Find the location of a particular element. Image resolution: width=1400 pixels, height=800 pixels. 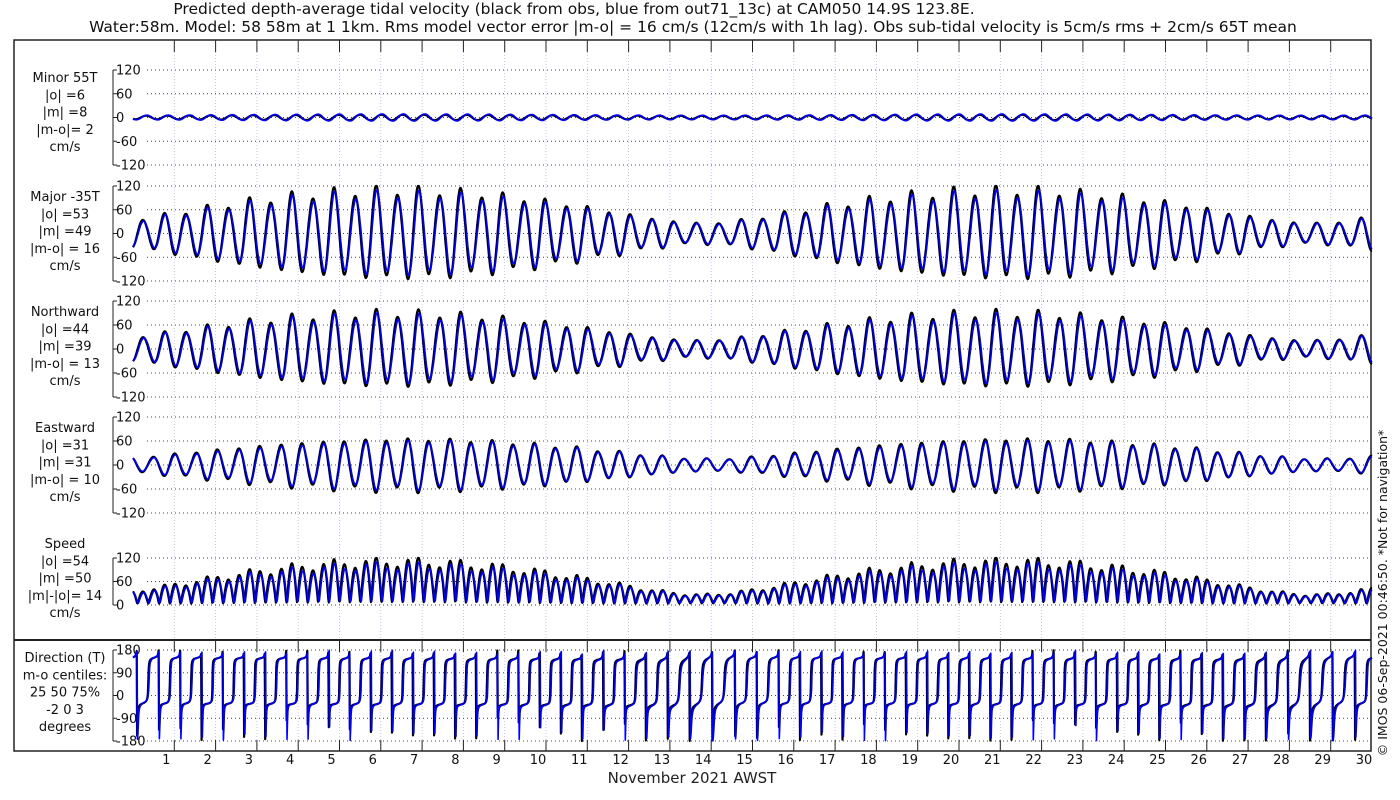

x-tick-label: 5 is located at coordinates (331, 760).